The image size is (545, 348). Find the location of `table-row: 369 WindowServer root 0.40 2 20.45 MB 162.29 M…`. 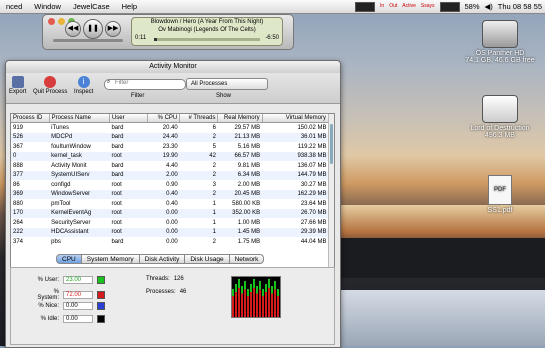

table-row: 369 WindowServer root 0.40 2 20.45 MB 162.29 M… is located at coordinates (170, 194).